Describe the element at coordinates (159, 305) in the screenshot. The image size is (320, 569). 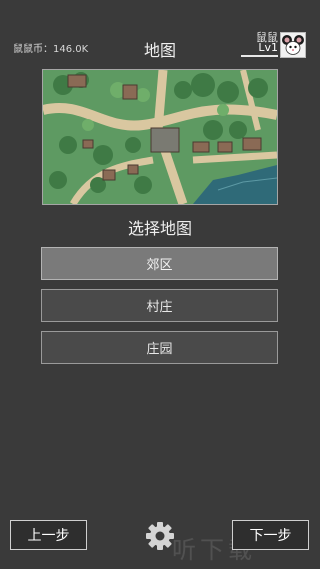
I see `map-option-village: 村庄` at that location.